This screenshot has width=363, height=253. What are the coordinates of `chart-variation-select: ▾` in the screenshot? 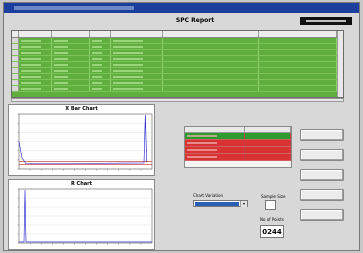 It's located at (220, 203).